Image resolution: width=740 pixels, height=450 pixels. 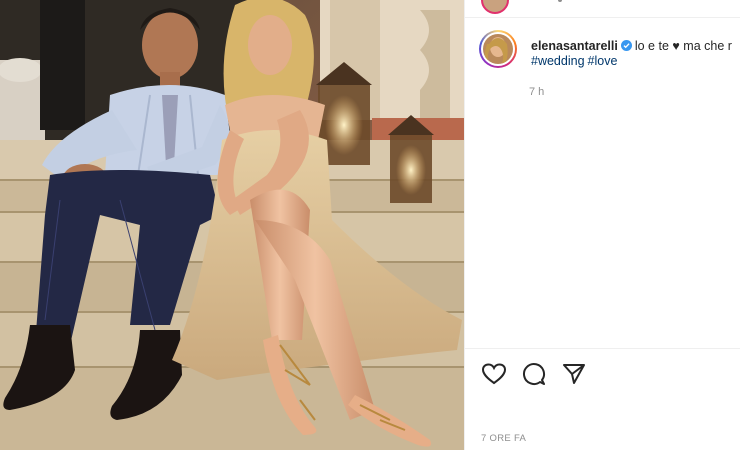 What do you see at coordinates (558, 61) in the screenshot?
I see `hashtag-wedding: #wedding` at bounding box center [558, 61].